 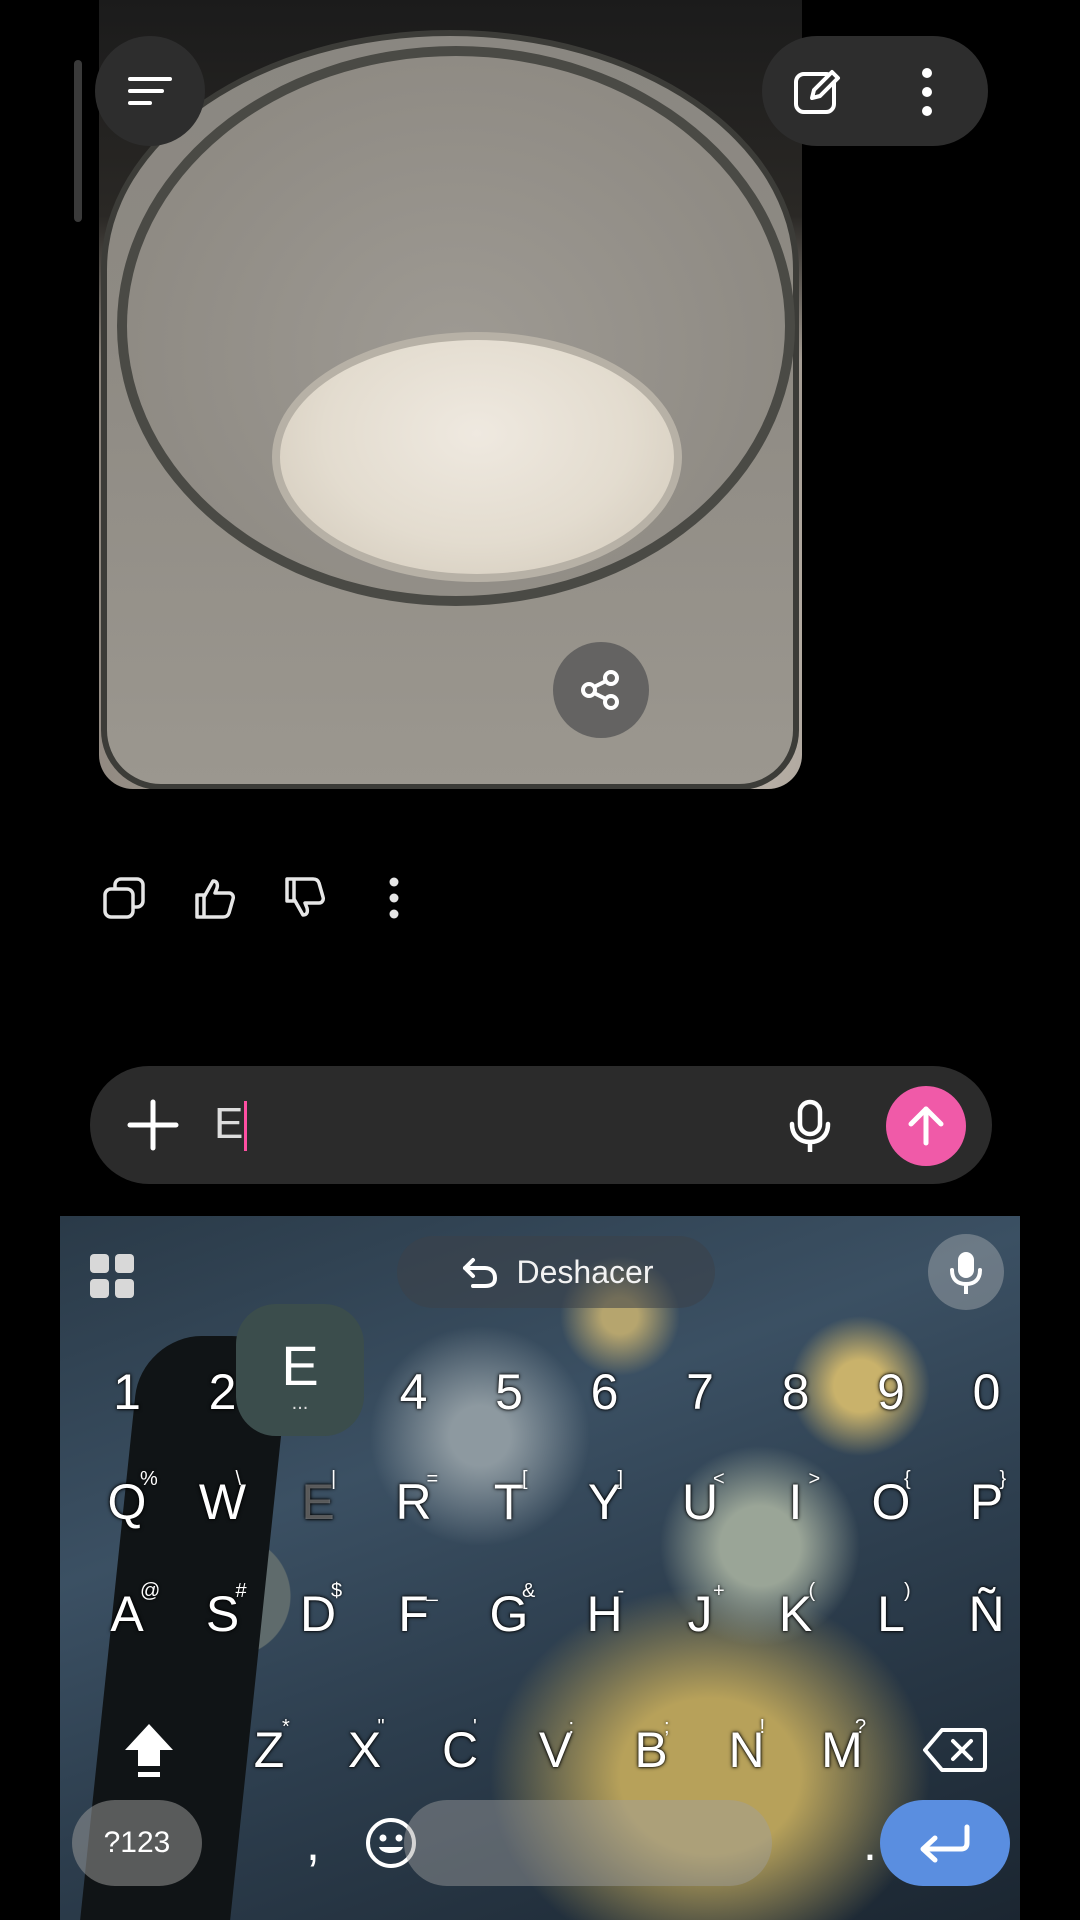 What do you see at coordinates (588, 1843) in the screenshot?
I see `space-key` at bounding box center [588, 1843].